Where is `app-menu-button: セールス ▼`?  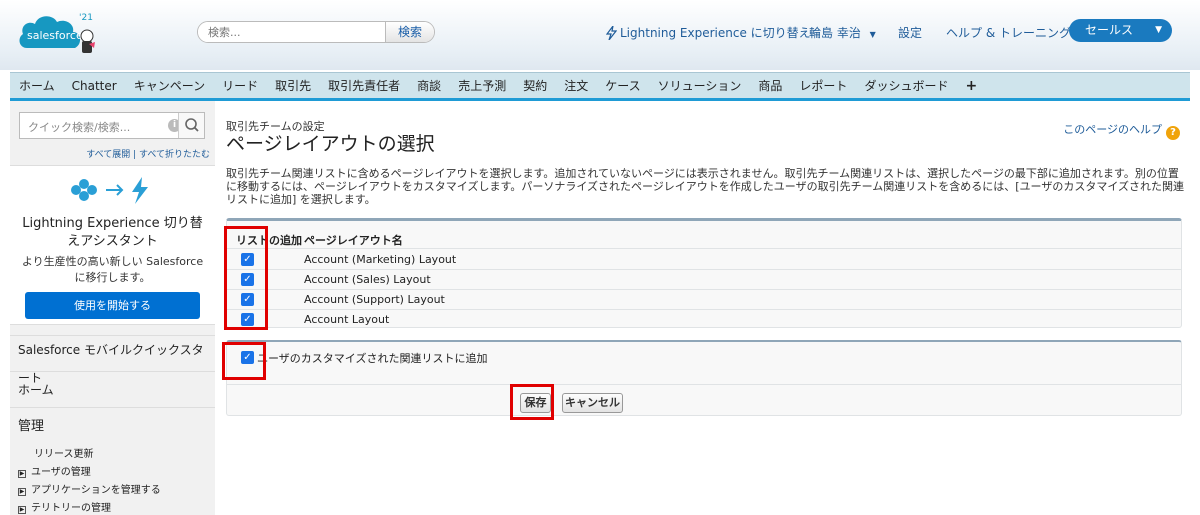
app-menu-button: セールス ▼ is located at coordinates (1120, 30).